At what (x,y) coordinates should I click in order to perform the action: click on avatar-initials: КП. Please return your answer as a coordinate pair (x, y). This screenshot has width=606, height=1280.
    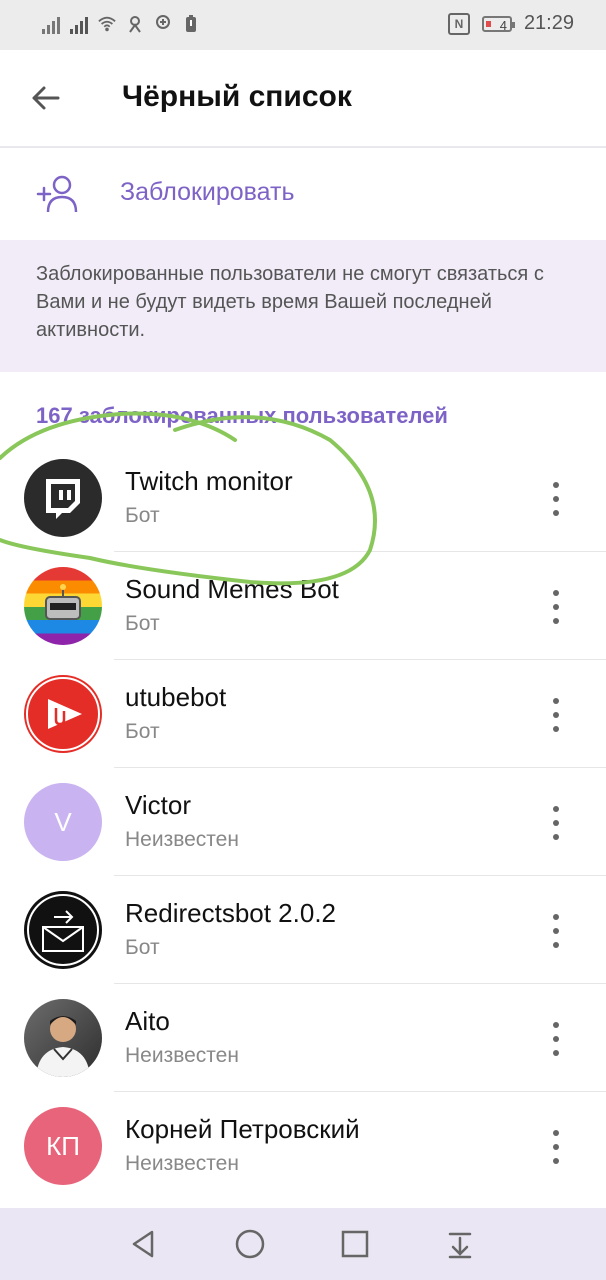
    Looking at the image, I should click on (63, 1145).